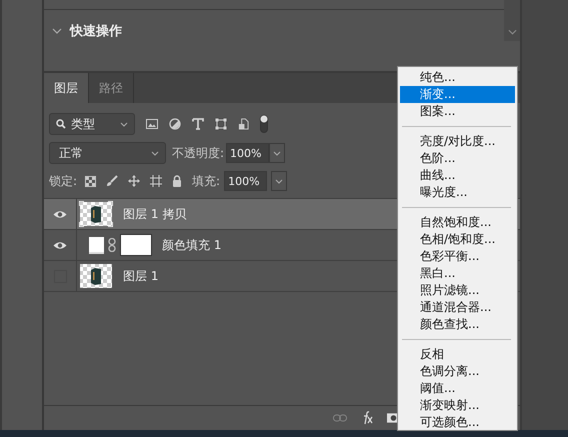 This screenshot has height=437, width=568. What do you see at coordinates (264, 124) in the screenshot?
I see `toggle-switch` at bounding box center [264, 124].